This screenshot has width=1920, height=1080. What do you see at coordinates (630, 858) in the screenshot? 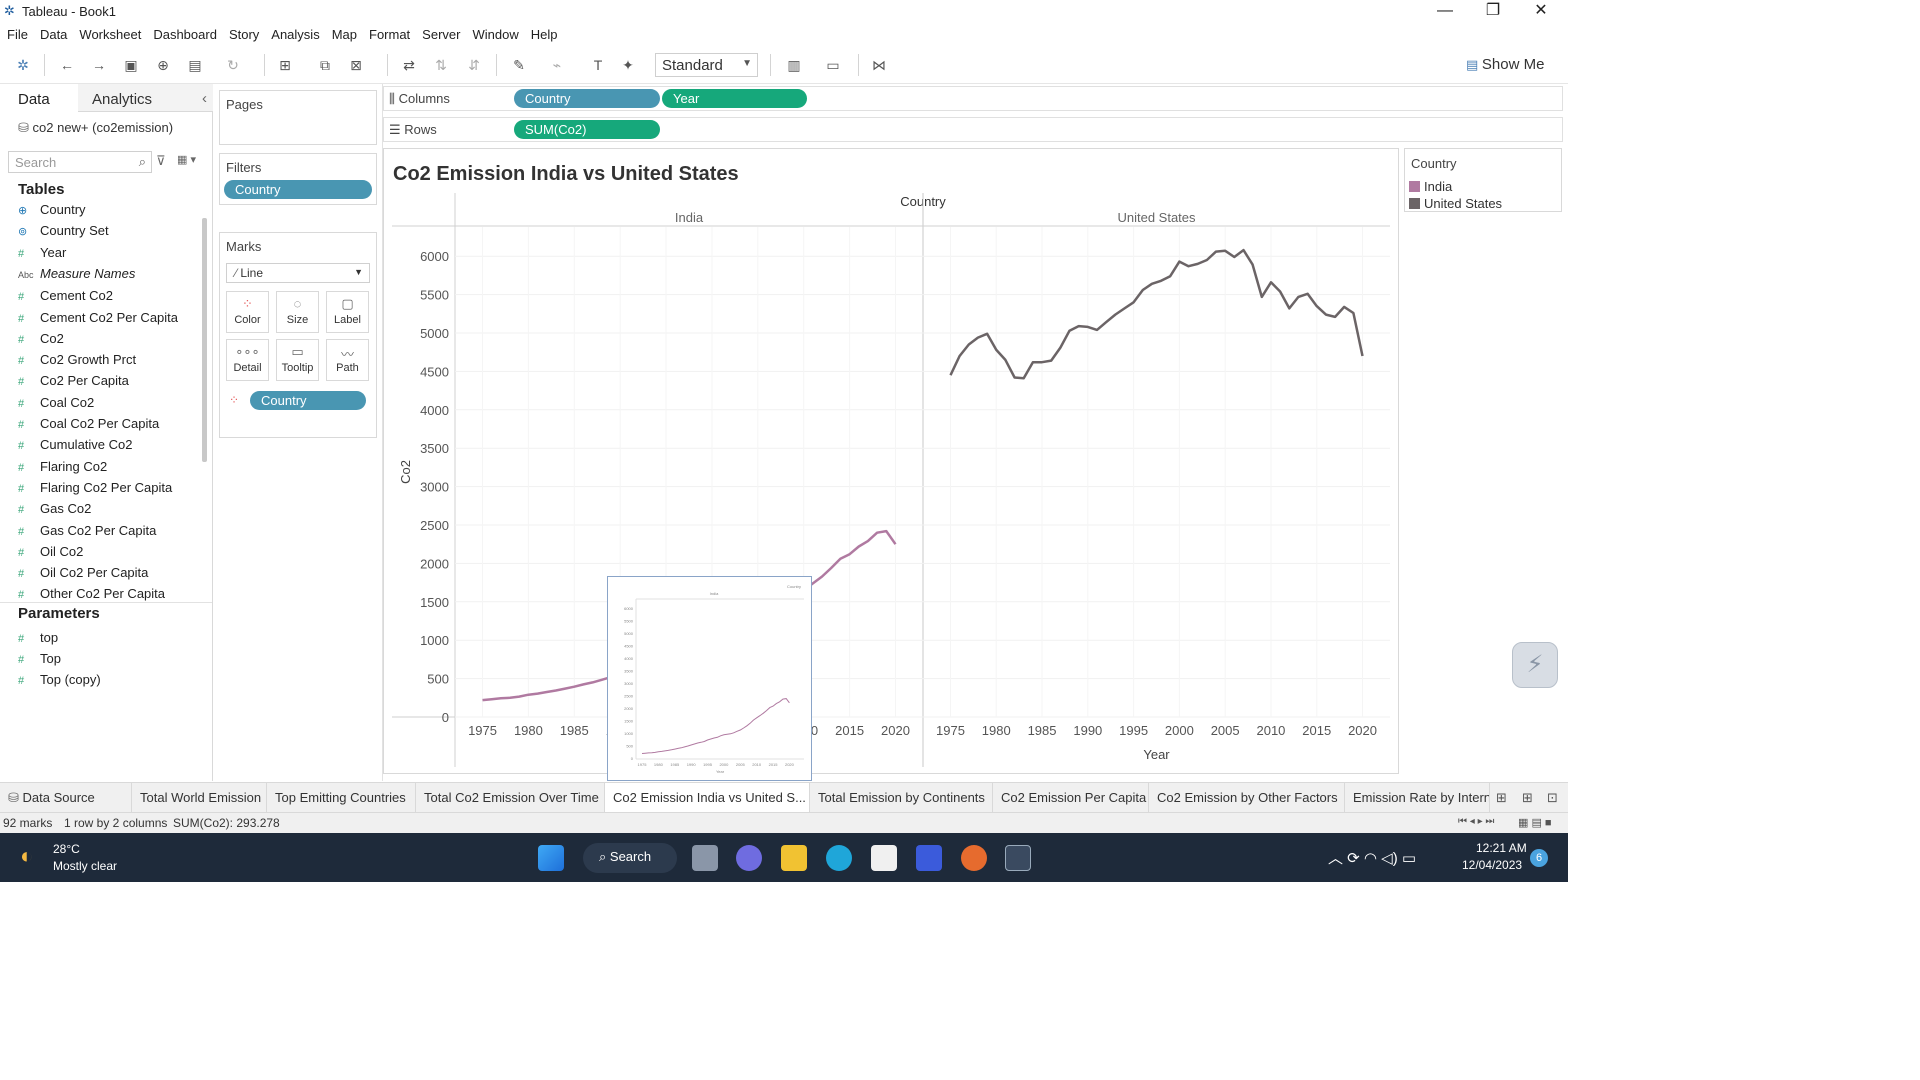
I see `taskbar-search-button: ⌕ Search` at bounding box center [630, 858].